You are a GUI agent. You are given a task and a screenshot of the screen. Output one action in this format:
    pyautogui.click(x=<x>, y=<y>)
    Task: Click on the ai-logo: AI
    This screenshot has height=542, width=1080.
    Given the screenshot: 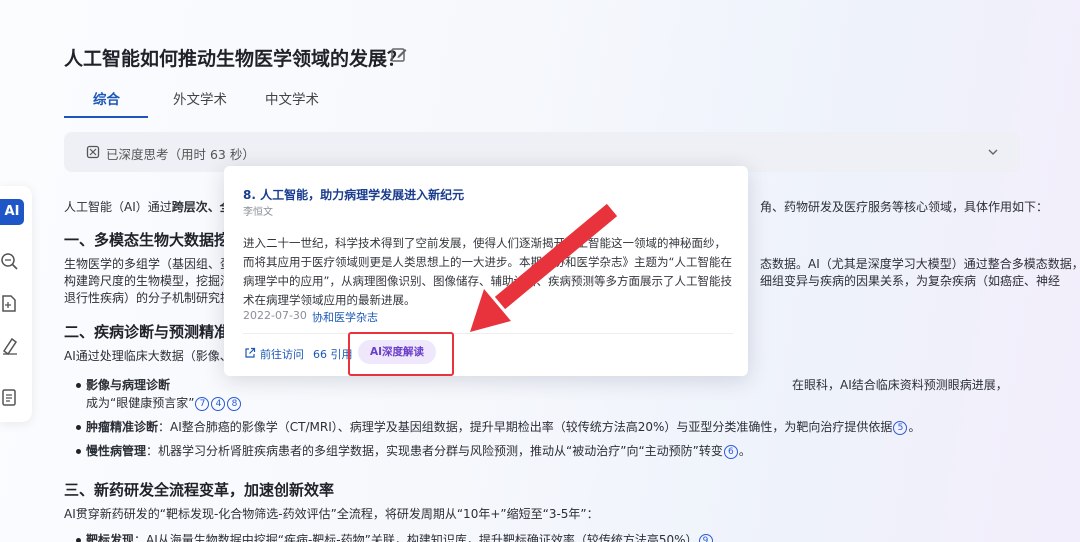 What is the action you would take?
    pyautogui.click(x=12, y=212)
    